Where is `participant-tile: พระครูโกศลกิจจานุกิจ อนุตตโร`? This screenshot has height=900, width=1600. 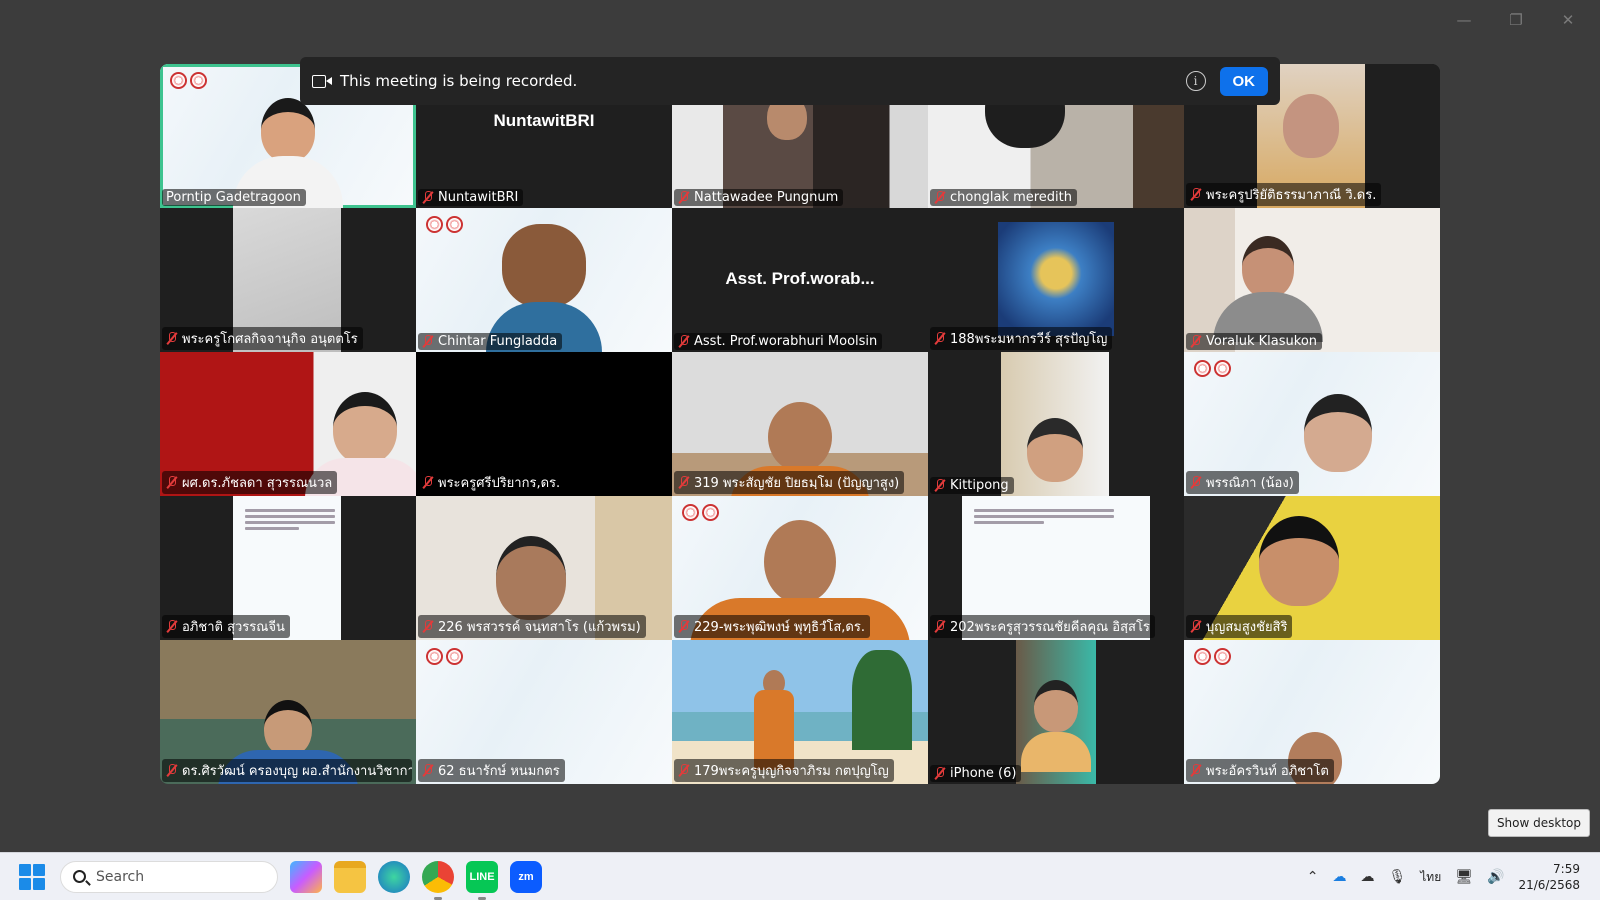 participant-tile: พระครูโกศลกิจจานุกิจ อนุตตโร is located at coordinates (288, 280).